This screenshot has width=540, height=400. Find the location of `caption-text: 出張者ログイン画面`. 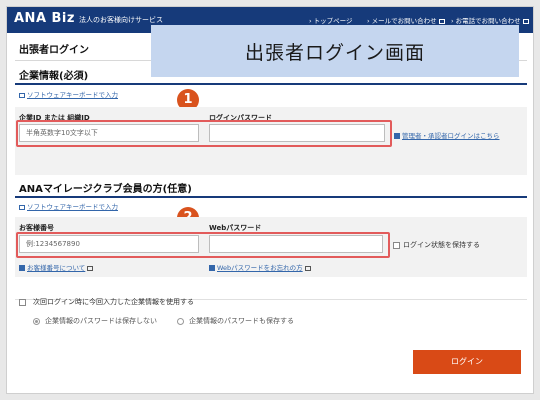

caption-text: 出張者ログイン画面 is located at coordinates (334, 53).